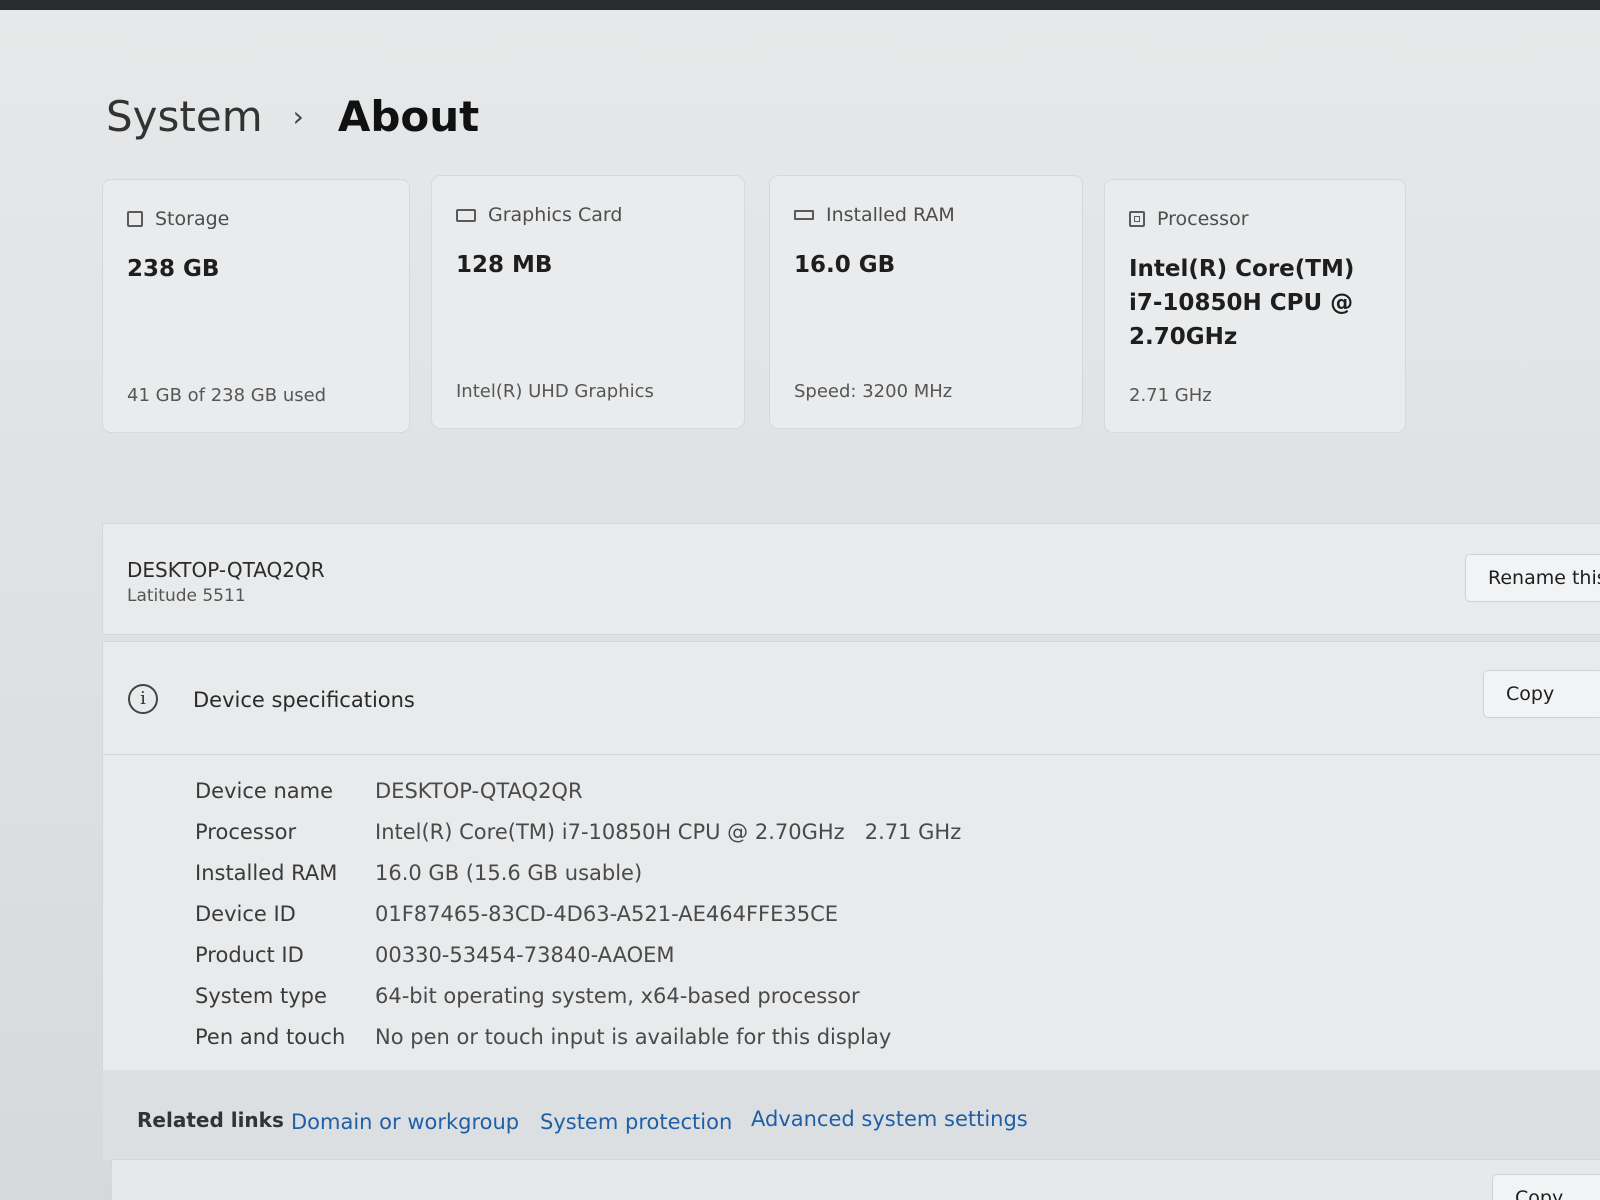 This screenshot has height=1200, width=1600. Describe the element at coordinates (261, 995) in the screenshot. I see `spec-label: System type` at that location.